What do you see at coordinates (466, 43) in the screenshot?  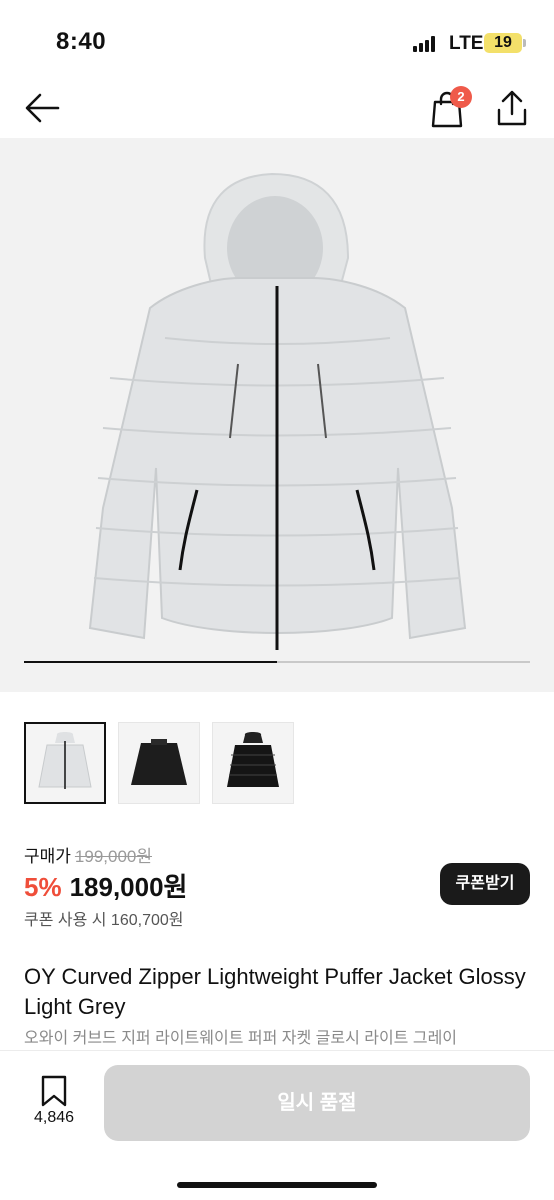 I see `network-label: LTE` at bounding box center [466, 43].